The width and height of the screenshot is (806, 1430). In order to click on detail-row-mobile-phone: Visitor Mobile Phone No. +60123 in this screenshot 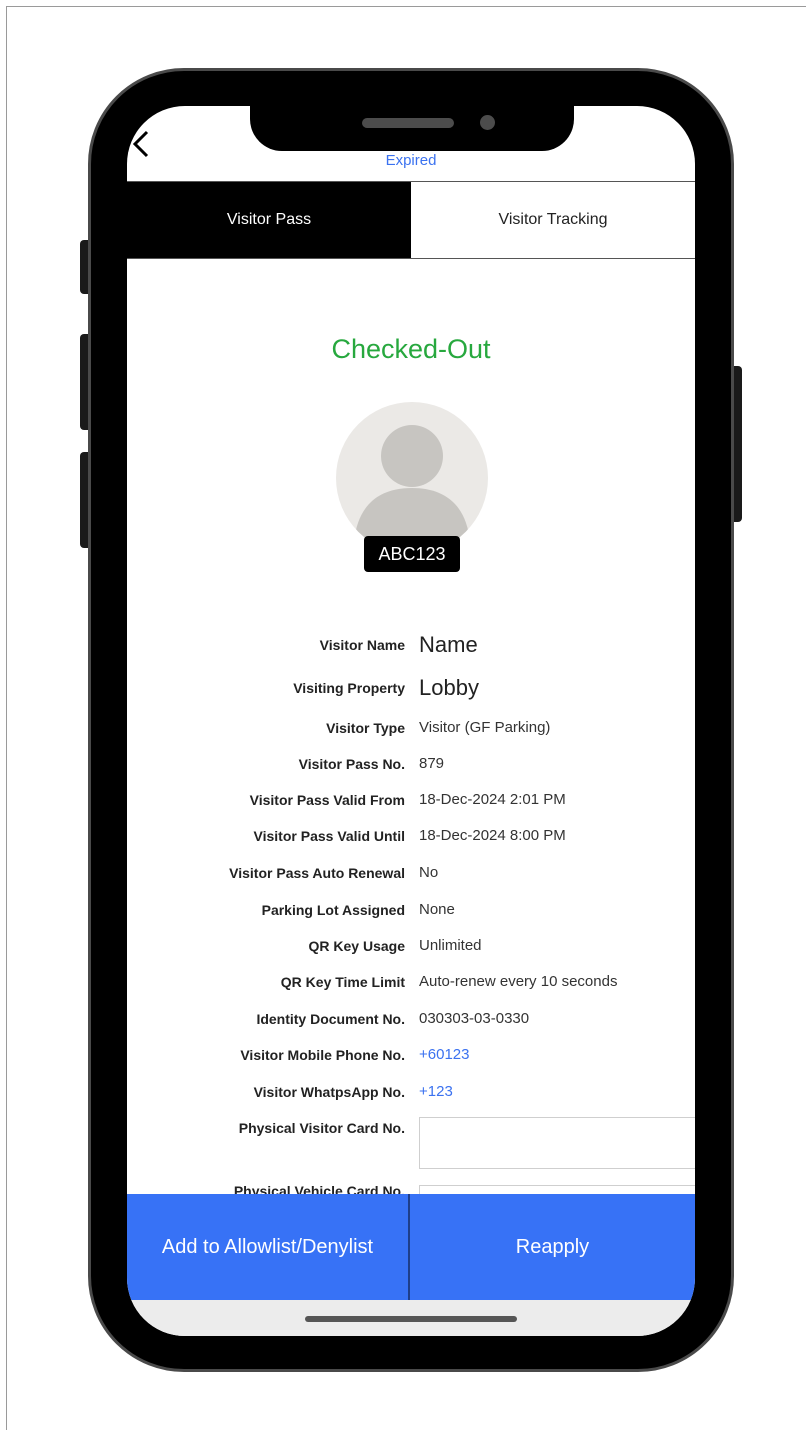, I will do `click(411, 1055)`.